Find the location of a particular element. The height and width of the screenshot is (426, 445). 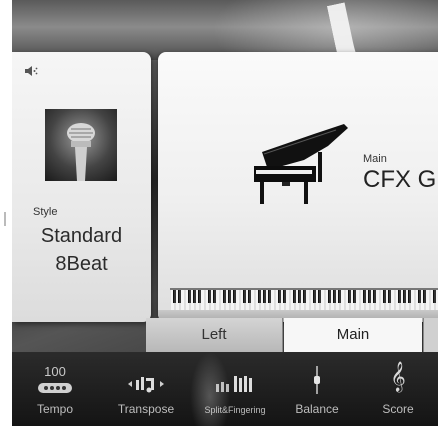

treble-clef-icon: 𝄞 is located at coordinates (398, 377).